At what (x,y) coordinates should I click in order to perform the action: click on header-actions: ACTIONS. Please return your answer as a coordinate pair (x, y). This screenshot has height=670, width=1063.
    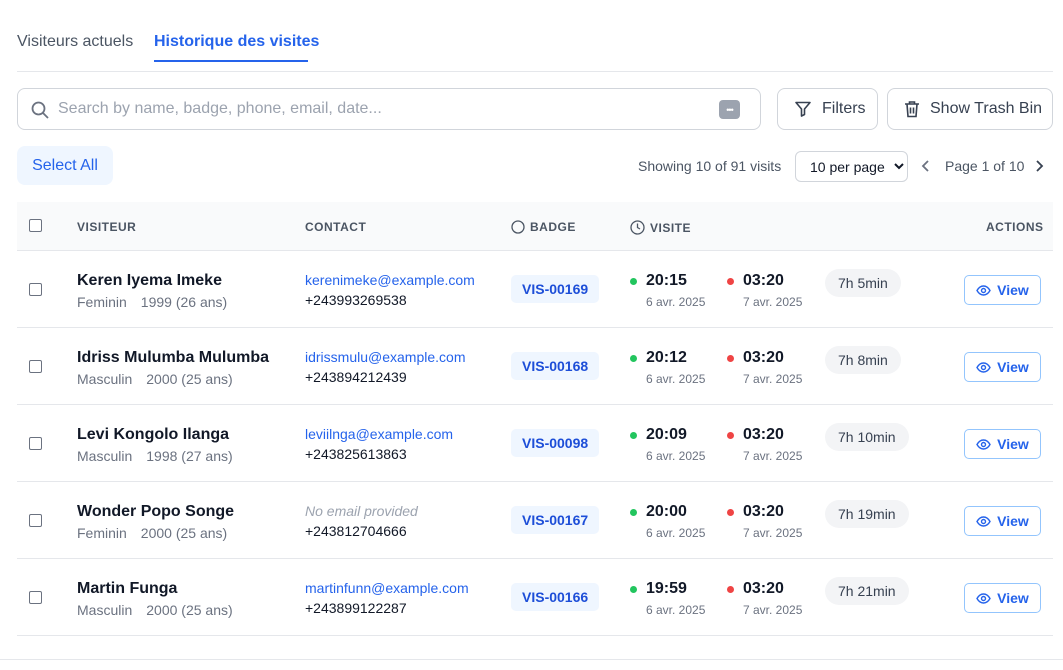
    Looking at the image, I should click on (1015, 227).